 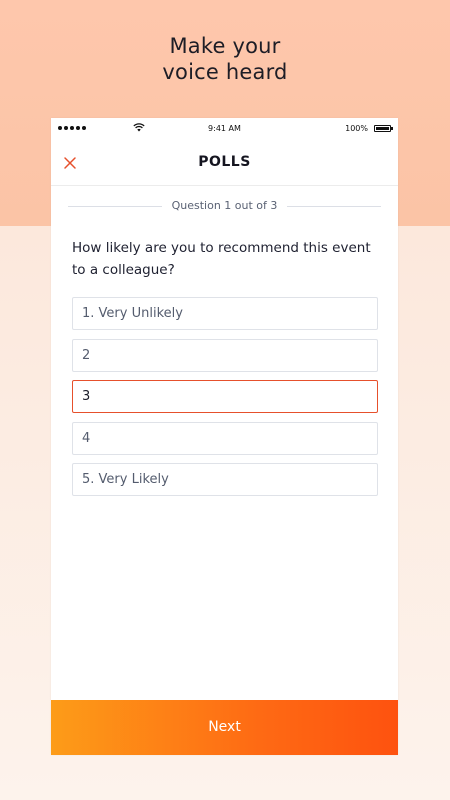 What do you see at coordinates (224, 727) in the screenshot?
I see `next-button: Next` at bounding box center [224, 727].